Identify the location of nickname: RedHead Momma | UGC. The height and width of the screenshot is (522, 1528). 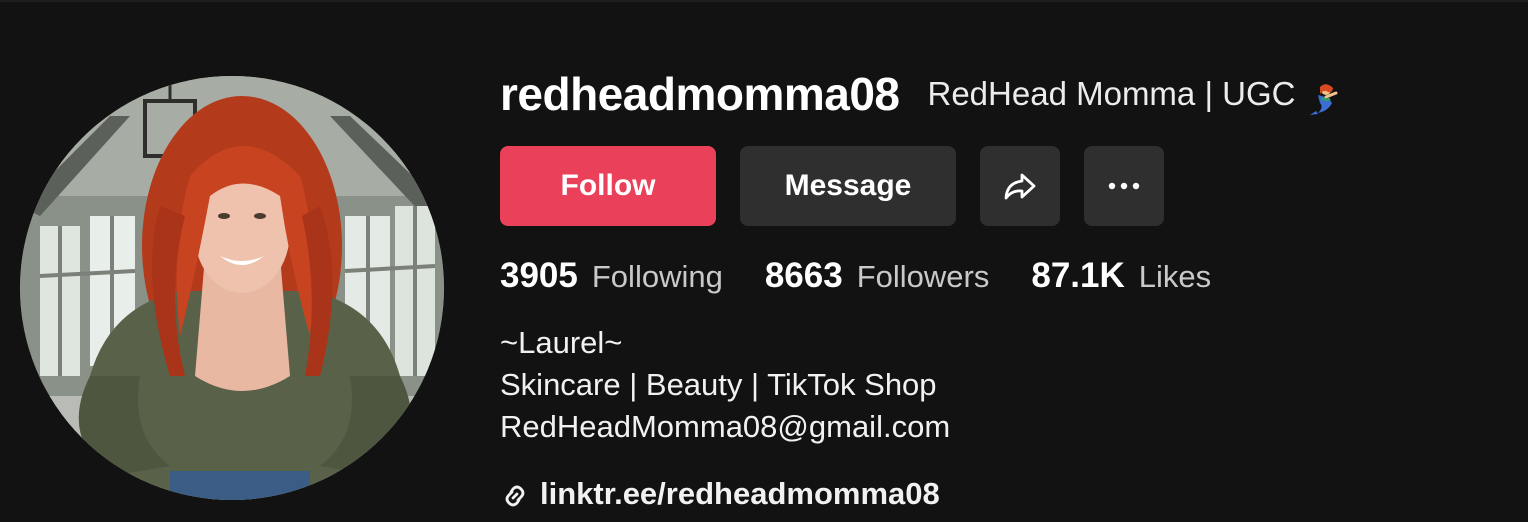
(1135, 94).